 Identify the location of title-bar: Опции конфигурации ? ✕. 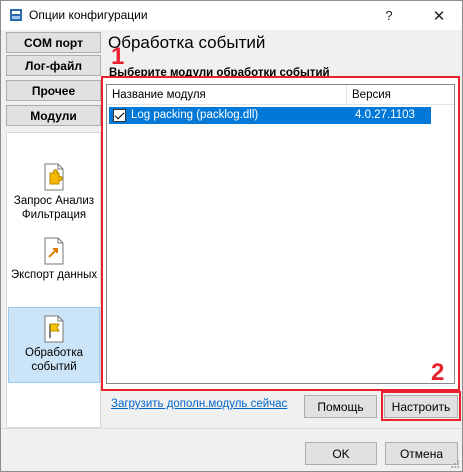
(231, 15).